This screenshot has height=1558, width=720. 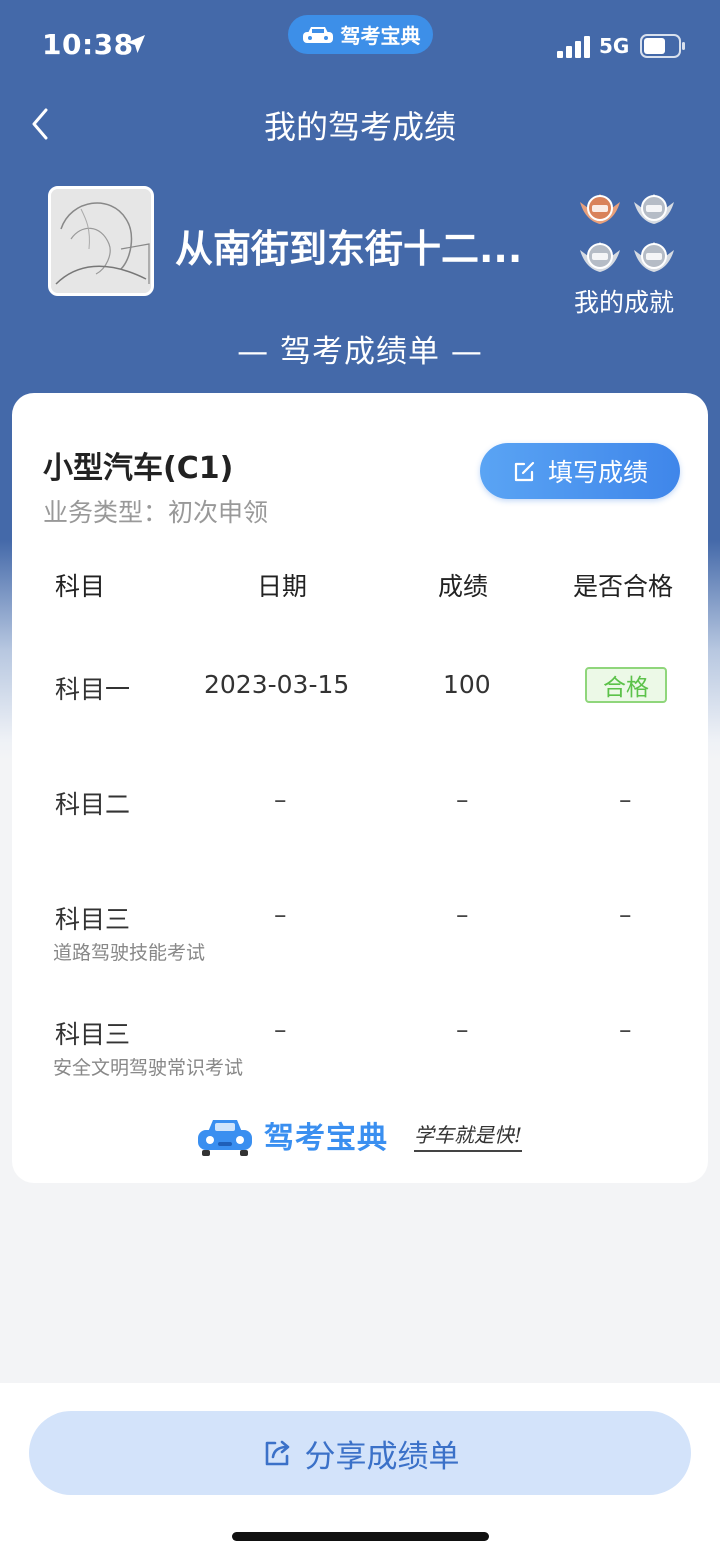 I want to click on avatar-sketch-image, so click(x=101, y=241).